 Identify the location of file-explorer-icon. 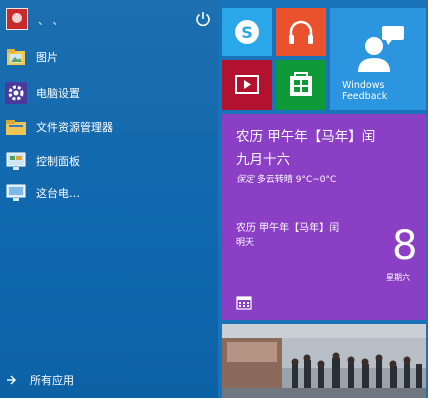
(16, 127).